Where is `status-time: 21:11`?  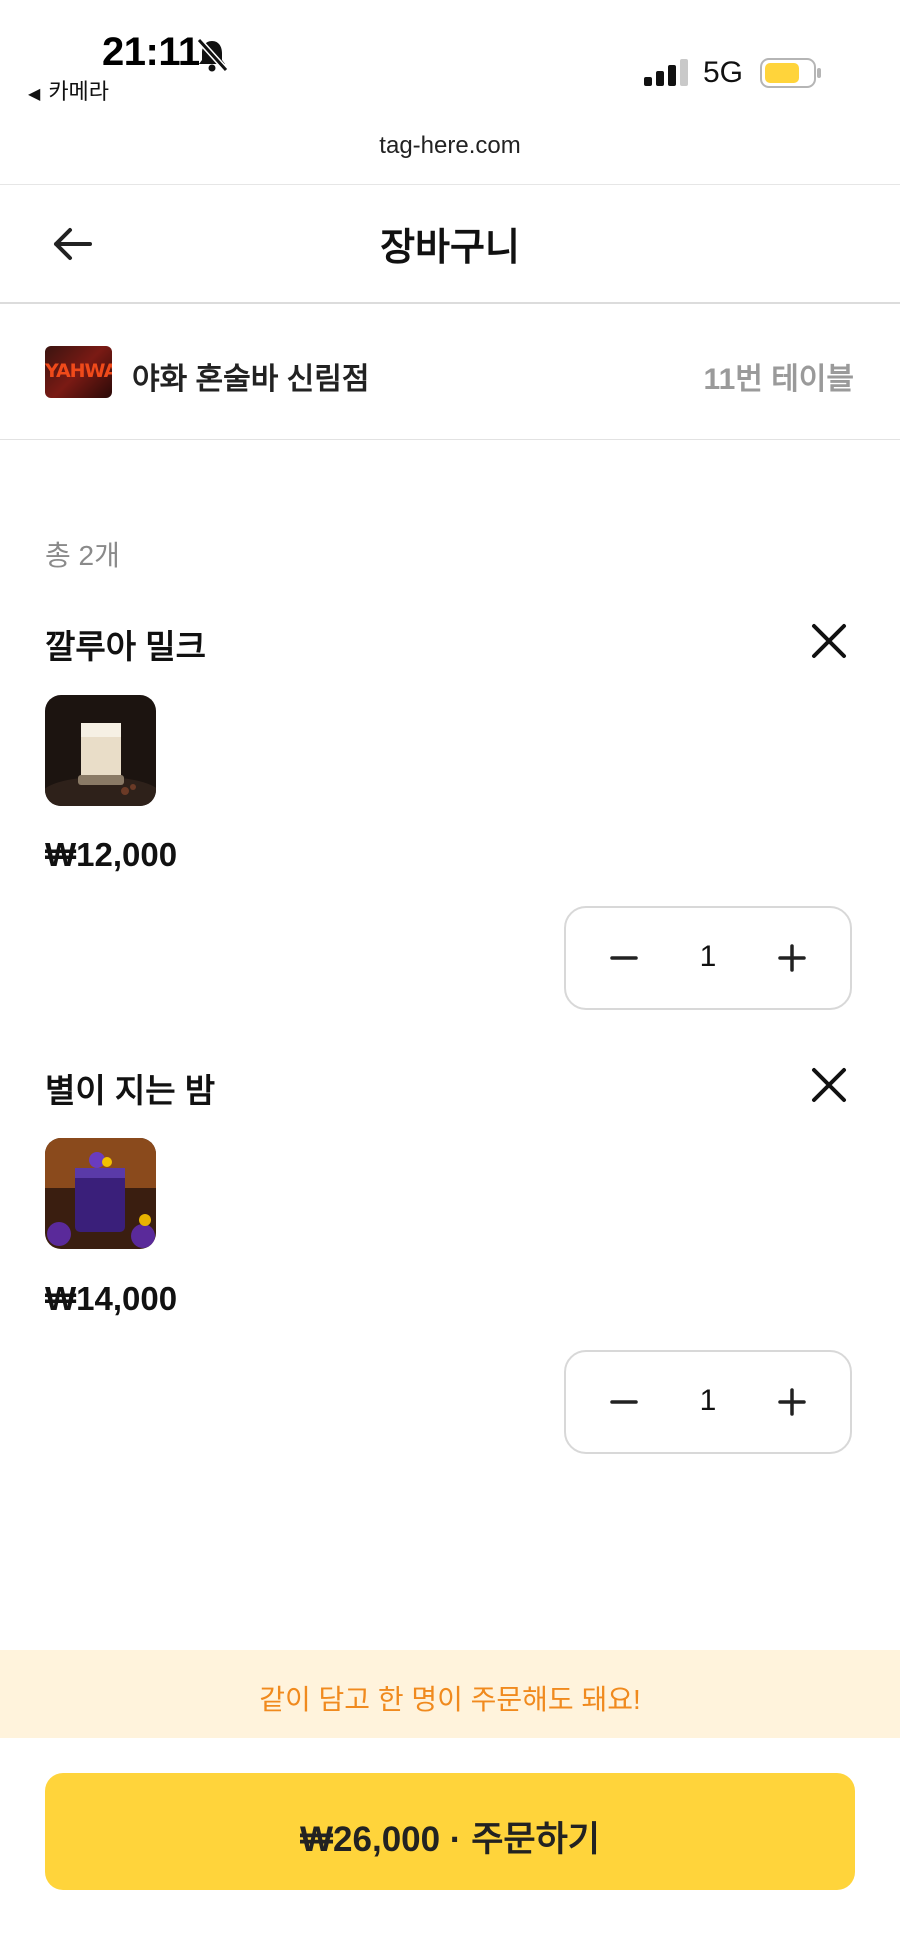 status-time: 21:11 is located at coordinates (151, 52).